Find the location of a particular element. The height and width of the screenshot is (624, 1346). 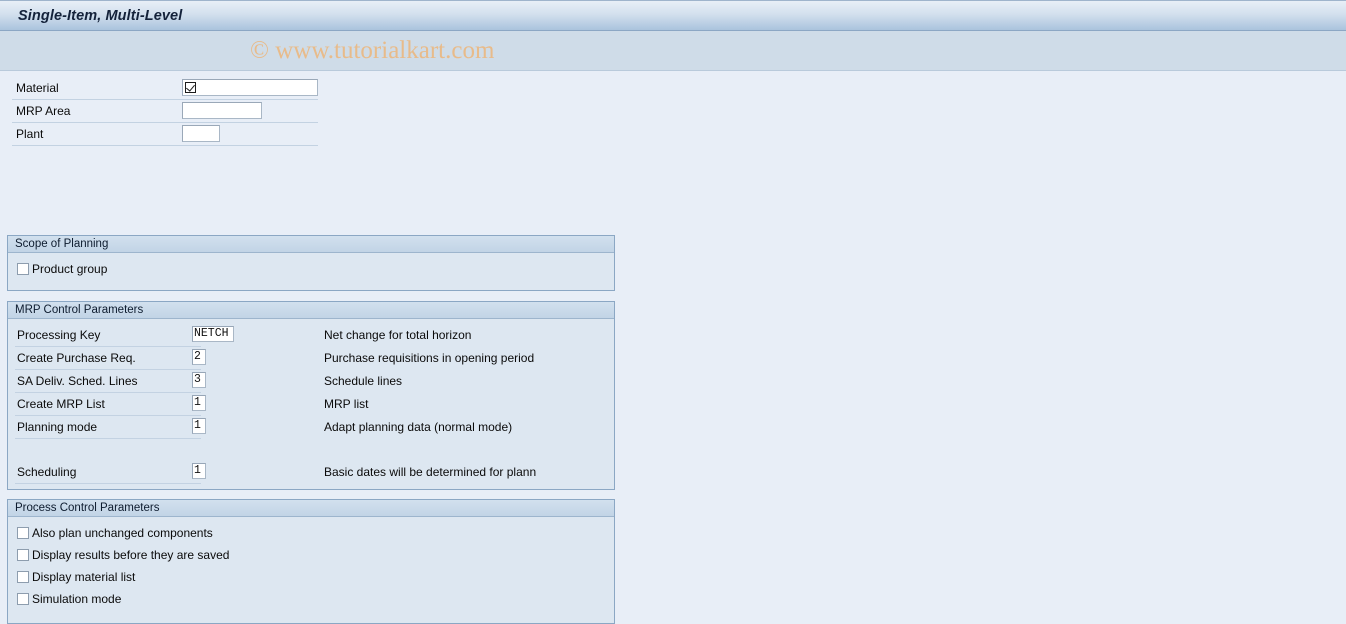

scheduling-input: 1 is located at coordinates (199, 471).